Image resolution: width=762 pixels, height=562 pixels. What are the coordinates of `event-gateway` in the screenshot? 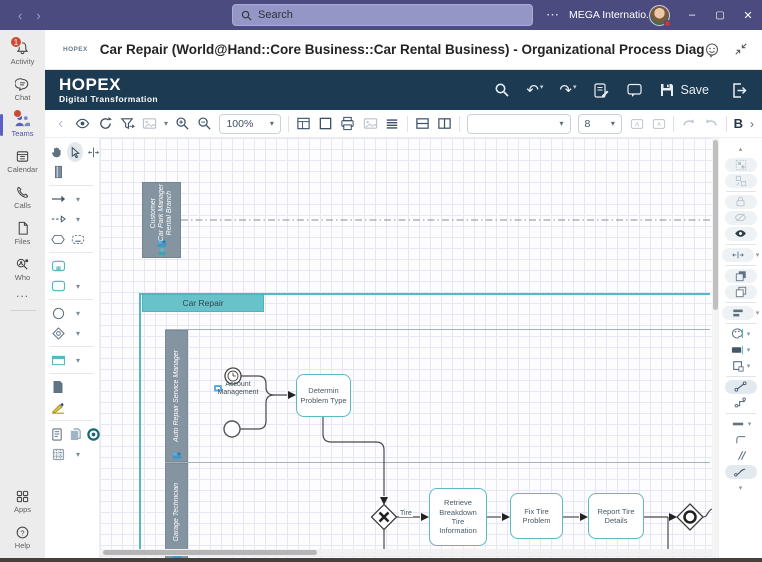 It's located at (690, 517).